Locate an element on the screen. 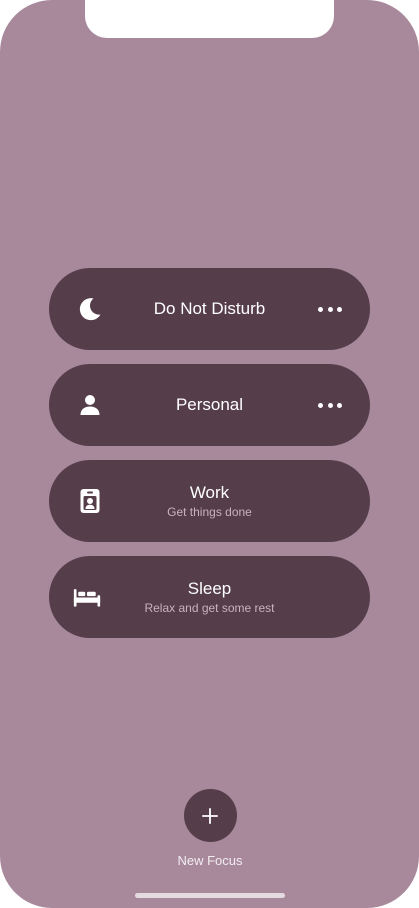 Image resolution: width=419 pixels, height=908 pixels. focus-row-personal: Personal is located at coordinates (209, 405).